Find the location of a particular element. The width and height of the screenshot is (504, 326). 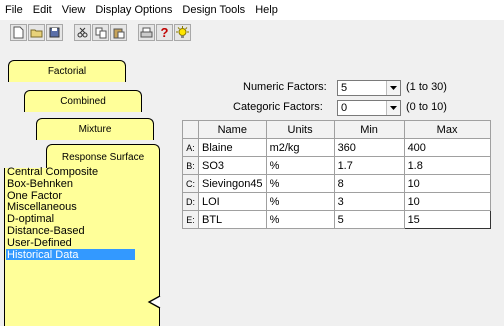

menu-edit: Edit is located at coordinates (42, 10).